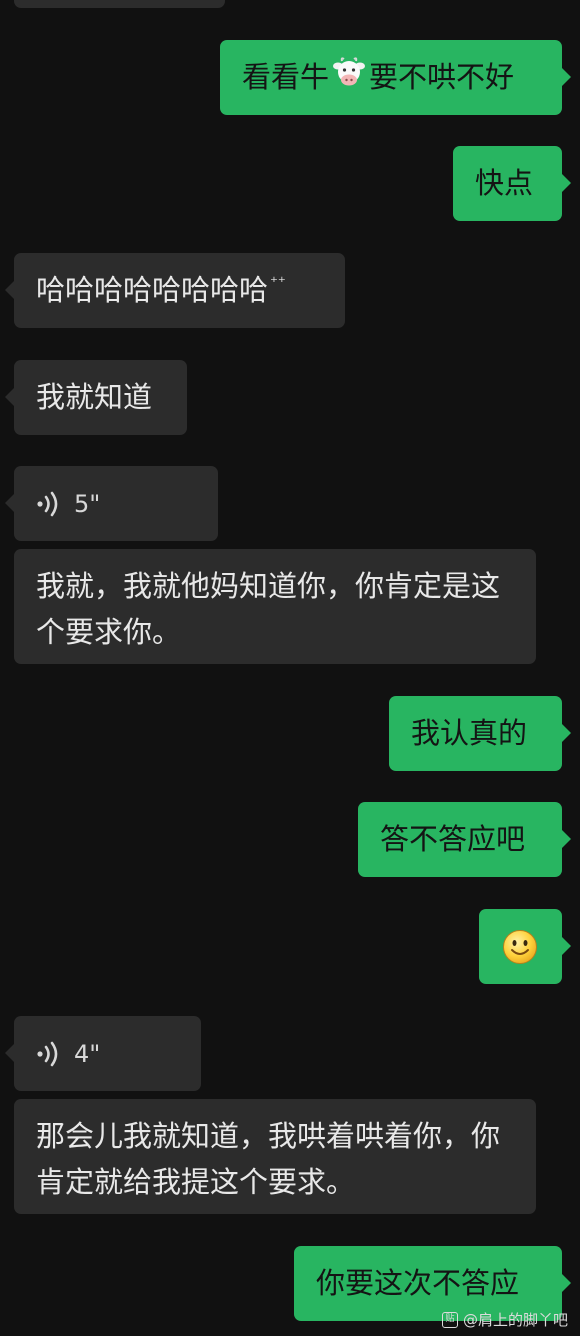 The width and height of the screenshot is (580, 1336). Describe the element at coordinates (449, 1319) in the screenshot. I see `tieba-logo-icon: 贴` at that location.